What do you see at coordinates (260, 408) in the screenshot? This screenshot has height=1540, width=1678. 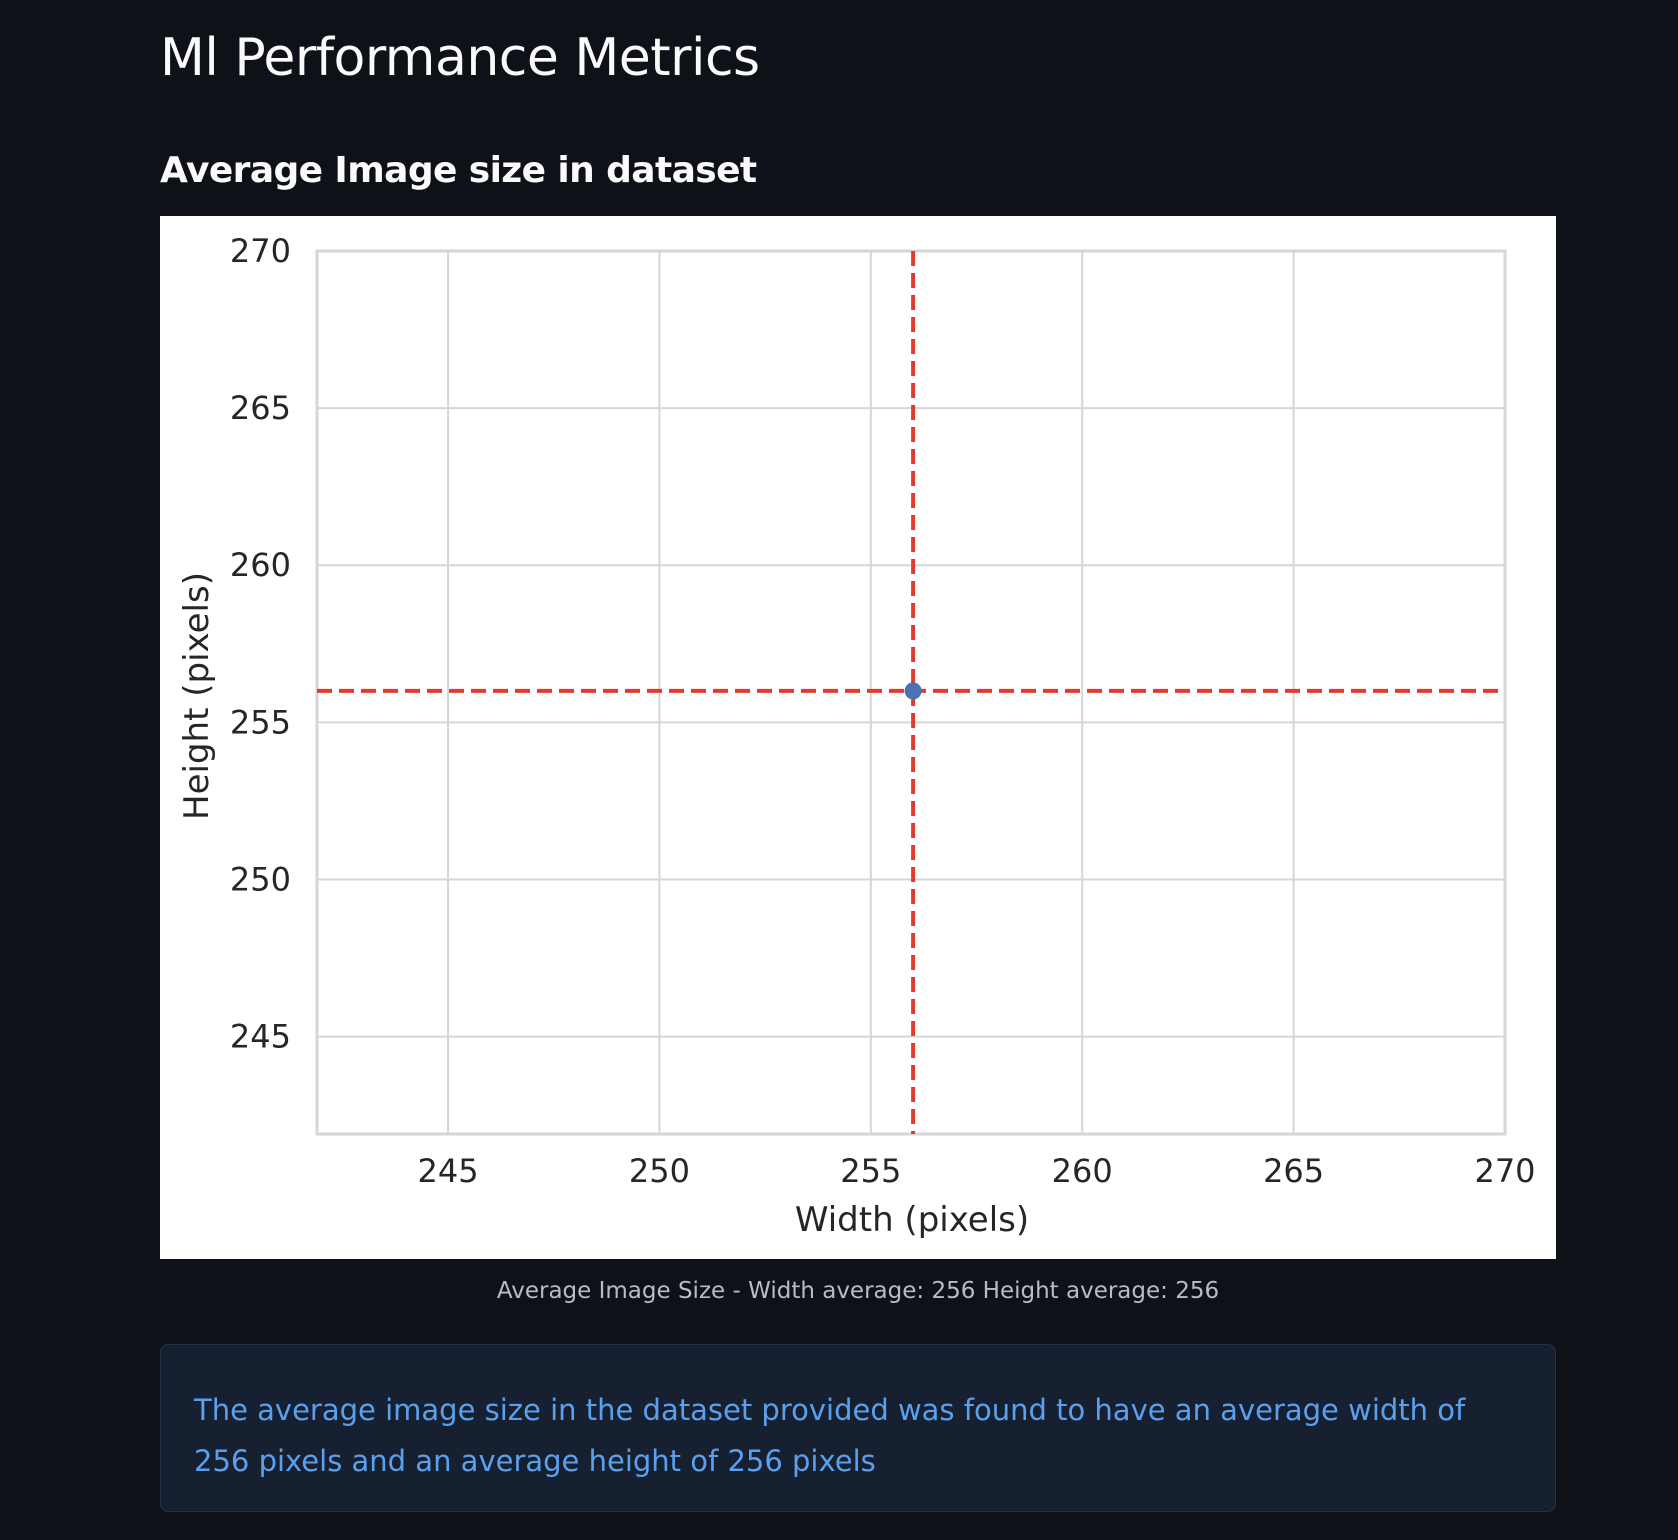 I see `y-tick-label: 265` at bounding box center [260, 408].